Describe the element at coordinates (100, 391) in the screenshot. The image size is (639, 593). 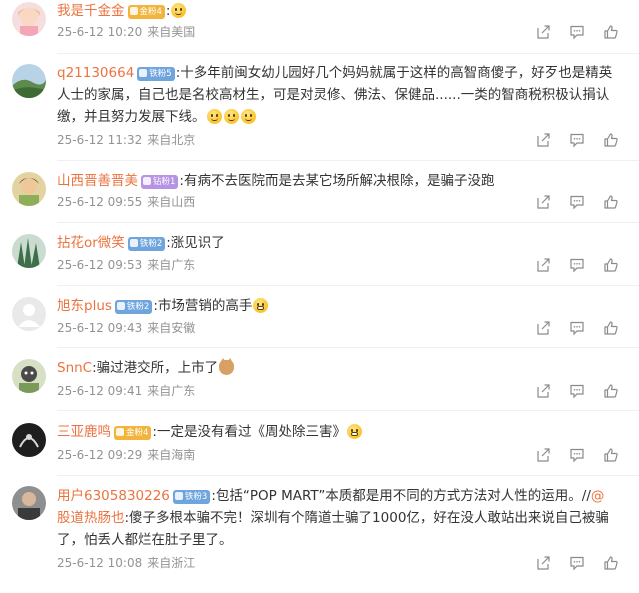
I see `comment-date: 25-6-12 09:41` at that location.